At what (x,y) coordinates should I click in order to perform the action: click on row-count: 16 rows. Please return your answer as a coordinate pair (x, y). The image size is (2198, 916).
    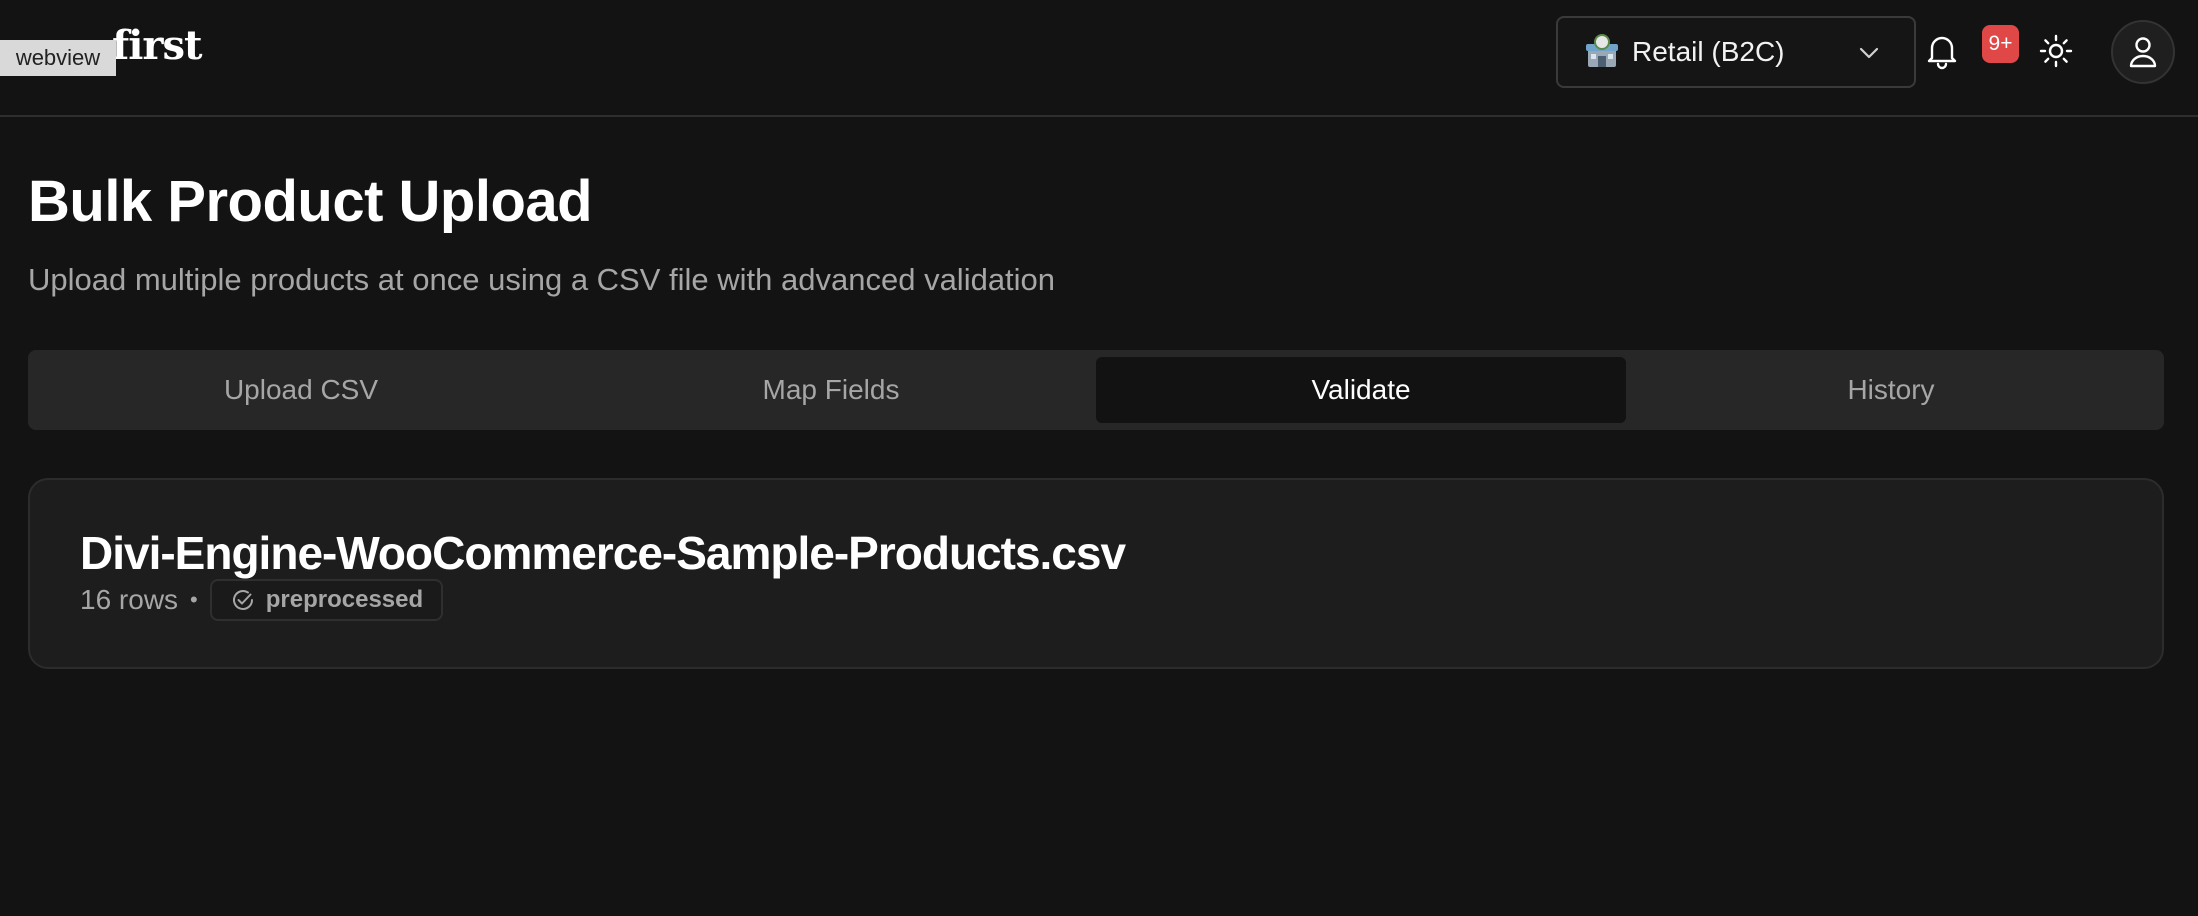
    Looking at the image, I should click on (129, 599).